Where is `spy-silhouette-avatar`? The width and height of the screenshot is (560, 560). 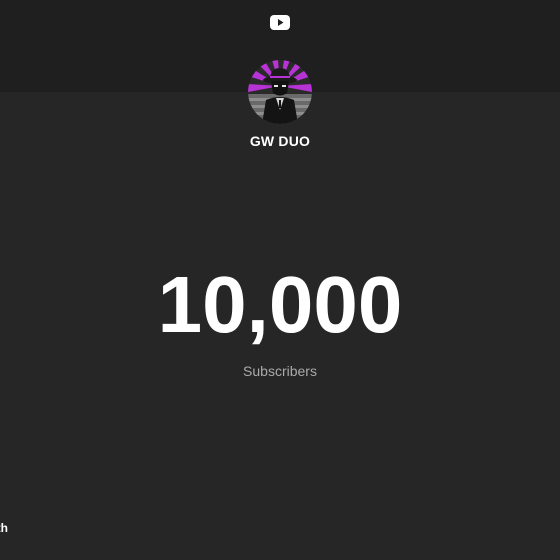
spy-silhouette-avatar is located at coordinates (280, 92).